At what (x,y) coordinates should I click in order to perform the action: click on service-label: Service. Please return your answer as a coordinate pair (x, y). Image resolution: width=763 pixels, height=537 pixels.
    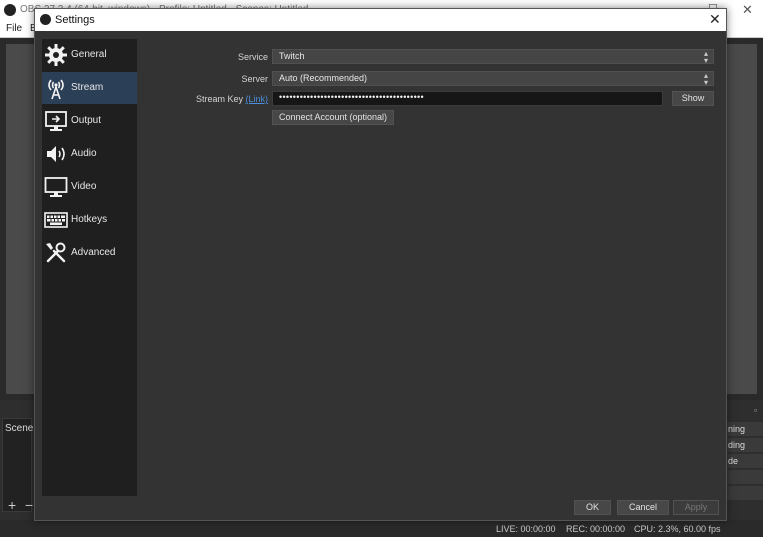
    Looking at the image, I should click on (252, 57).